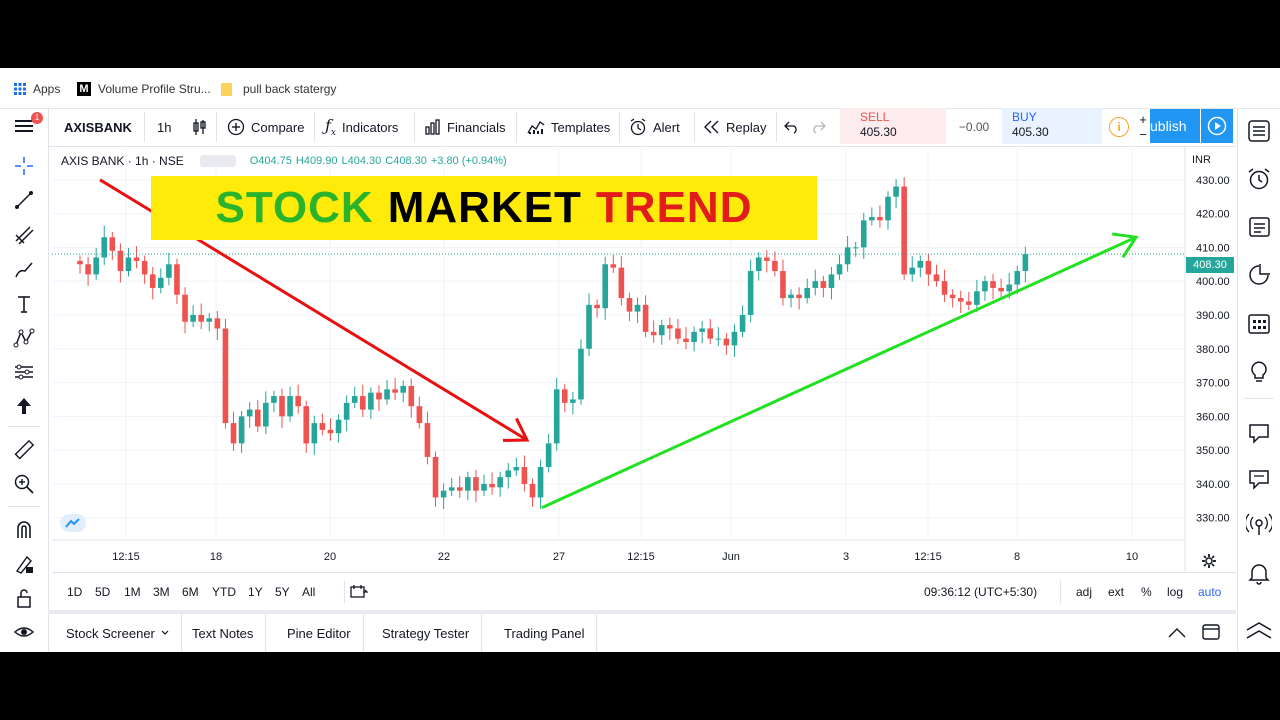 This screenshot has height=720, width=1280. I want to click on timeframe-1d: 1D, so click(74, 592).